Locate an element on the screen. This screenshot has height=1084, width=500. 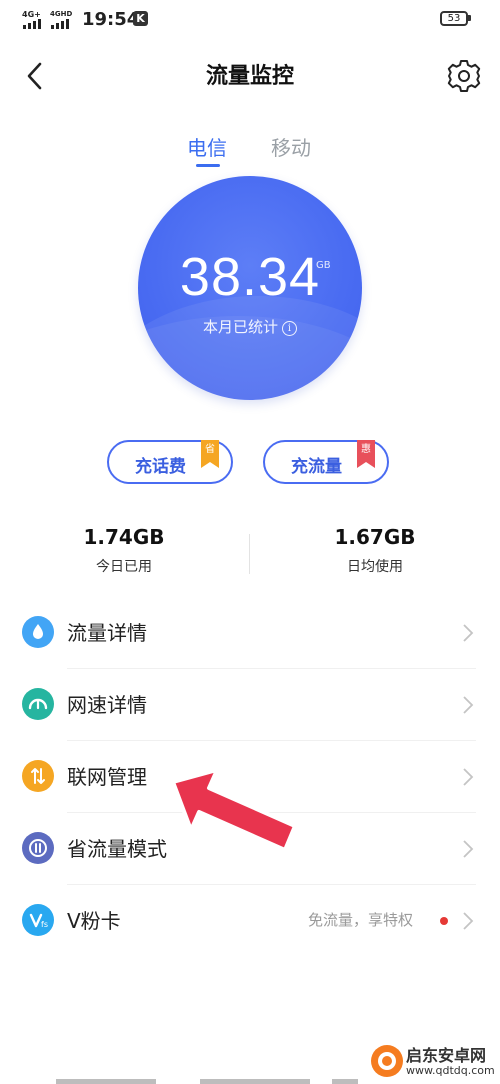
page-title: 流量监控 is located at coordinates (249, 76).